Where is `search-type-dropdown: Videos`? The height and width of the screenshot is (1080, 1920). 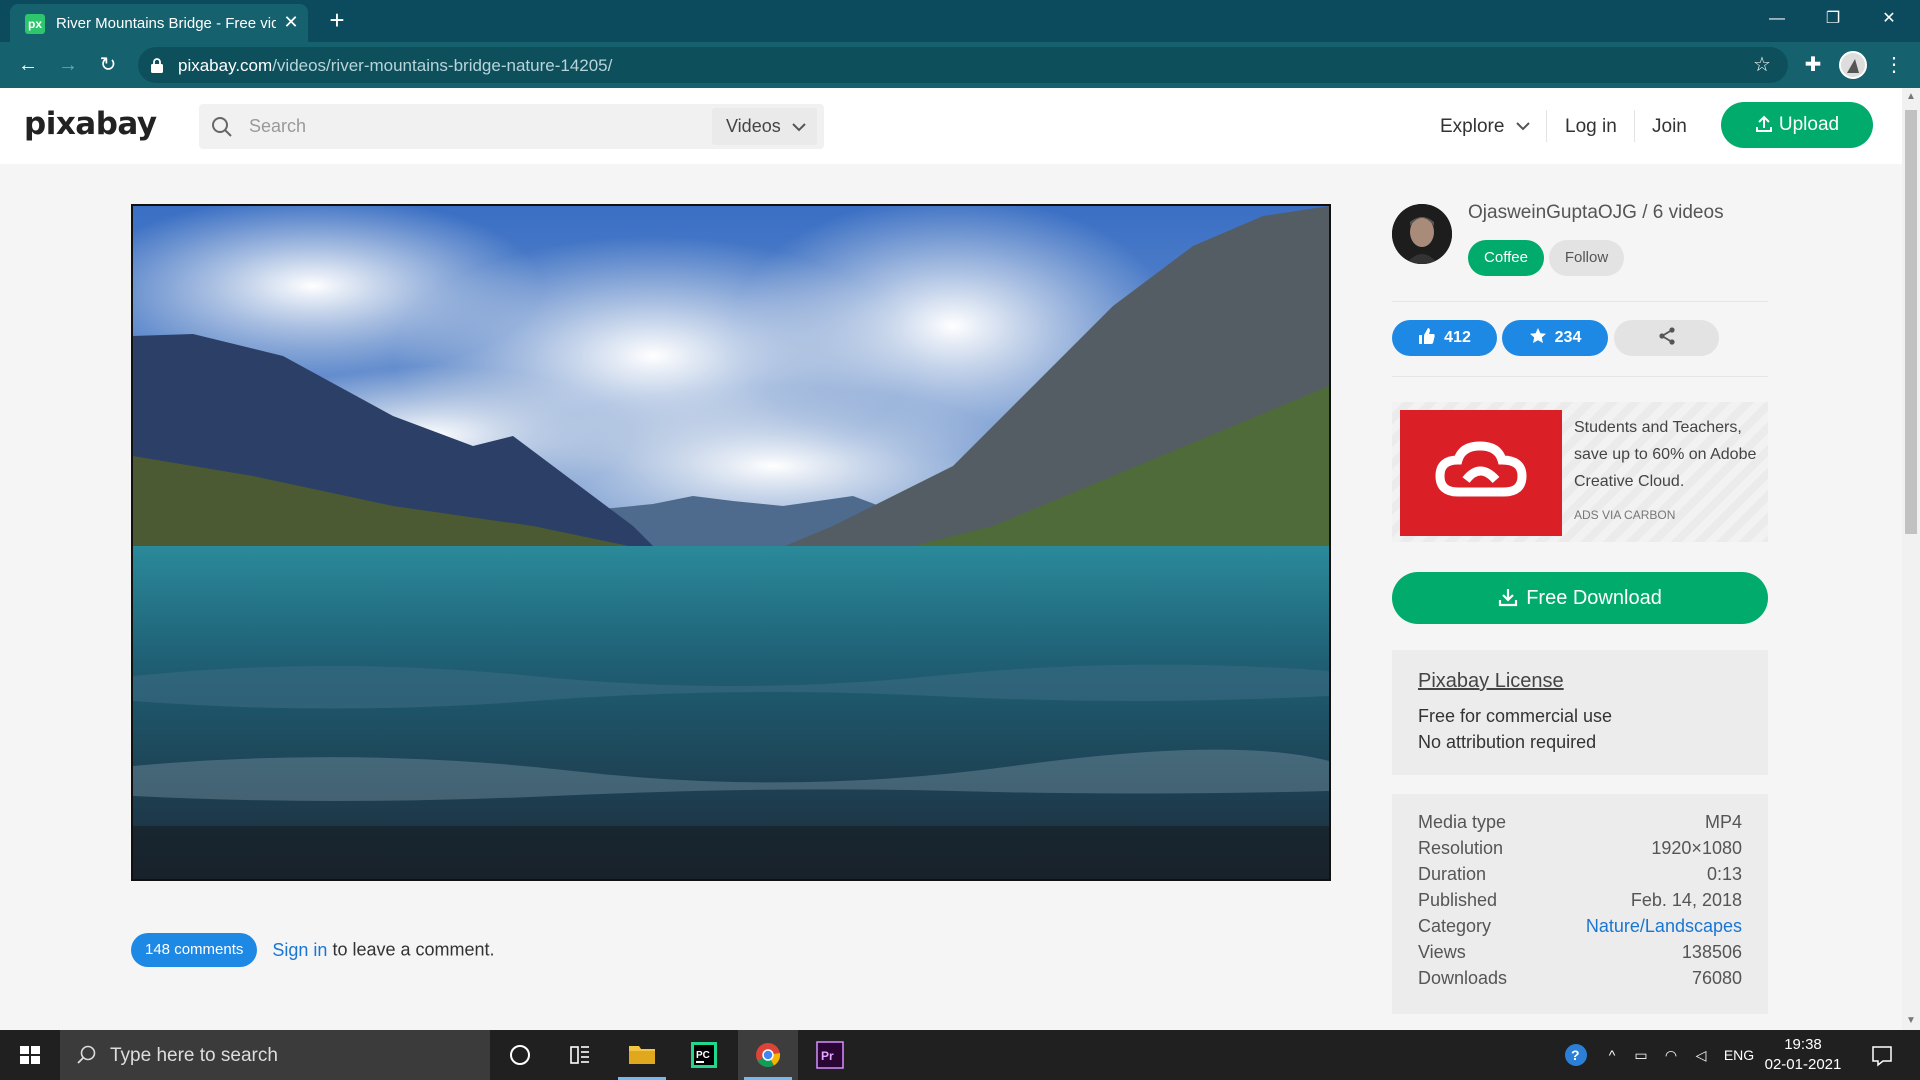
search-type-dropdown: Videos is located at coordinates (764, 126).